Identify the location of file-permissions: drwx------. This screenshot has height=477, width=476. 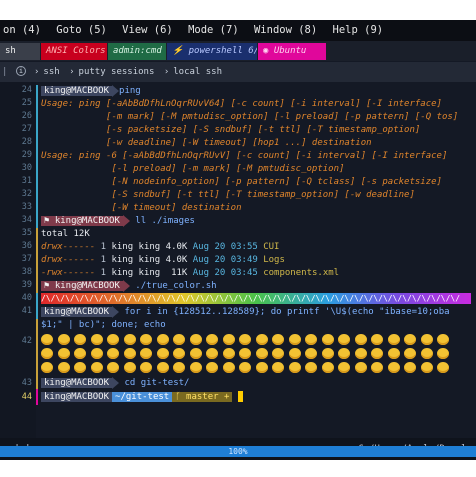
(68, 247).